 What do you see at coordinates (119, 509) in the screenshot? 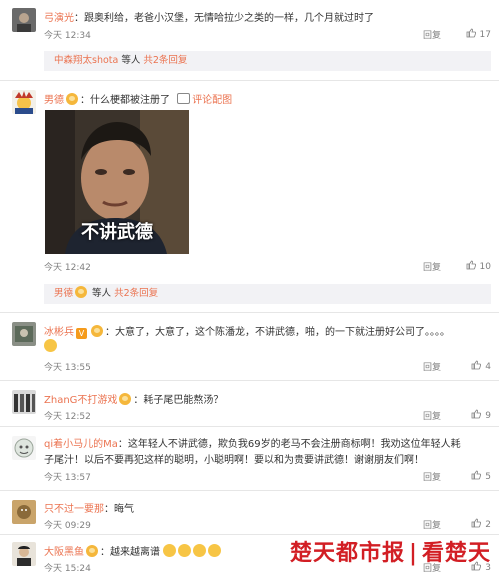
I see `comment-body: ：晦气` at bounding box center [119, 509].